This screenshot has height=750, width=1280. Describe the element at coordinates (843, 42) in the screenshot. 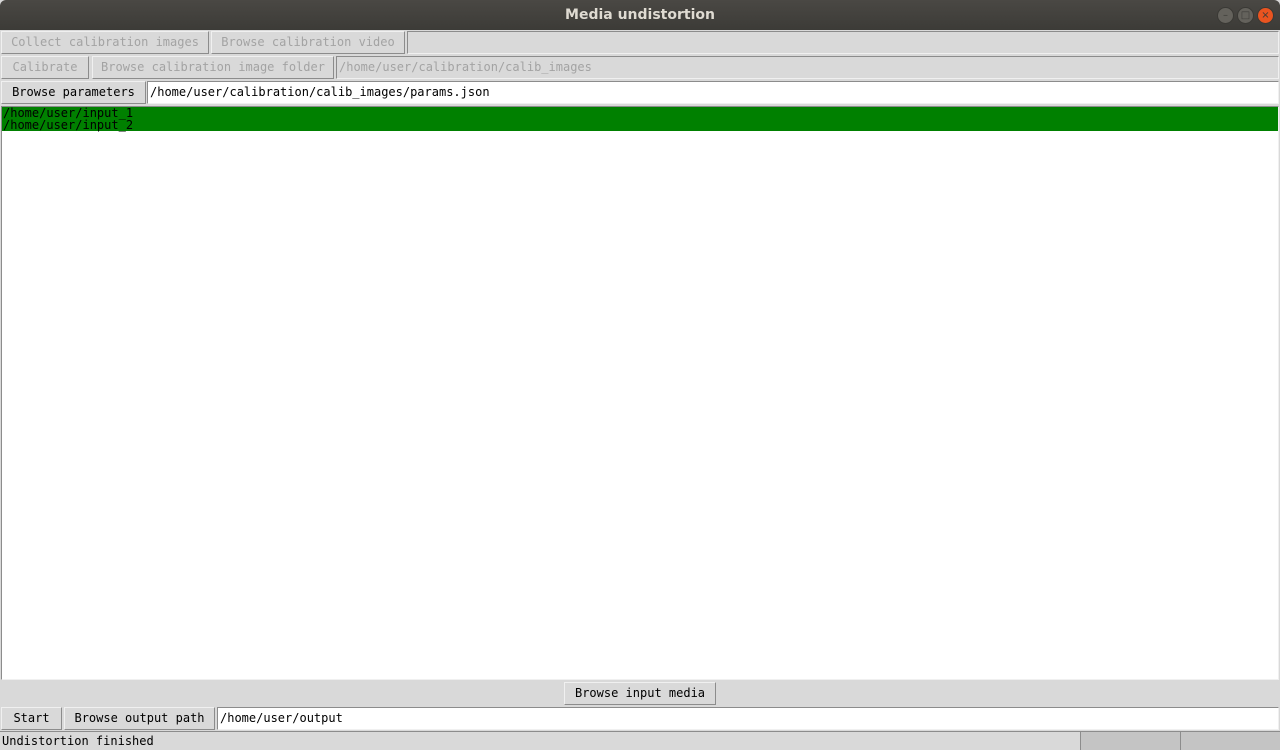

I see `calibration-video-path-field` at that location.